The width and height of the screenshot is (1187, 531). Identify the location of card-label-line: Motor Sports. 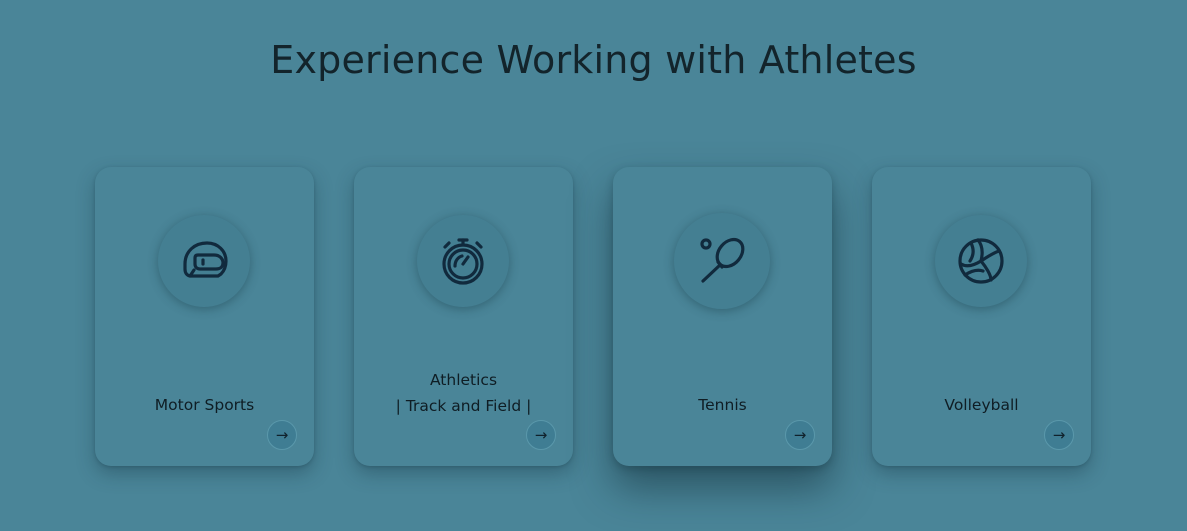
(204, 405).